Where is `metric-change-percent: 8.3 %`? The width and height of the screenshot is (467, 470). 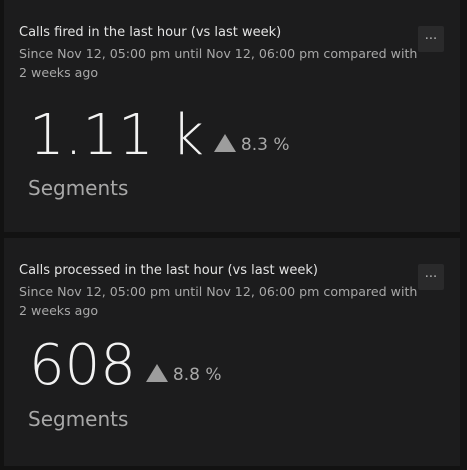
metric-change-percent: 8.3 % is located at coordinates (265, 145).